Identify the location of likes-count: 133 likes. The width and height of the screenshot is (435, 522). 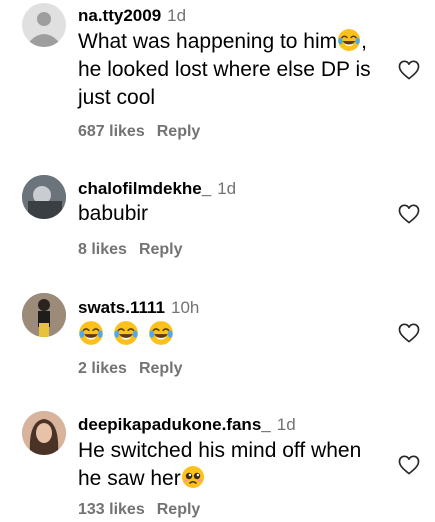
(111, 509).